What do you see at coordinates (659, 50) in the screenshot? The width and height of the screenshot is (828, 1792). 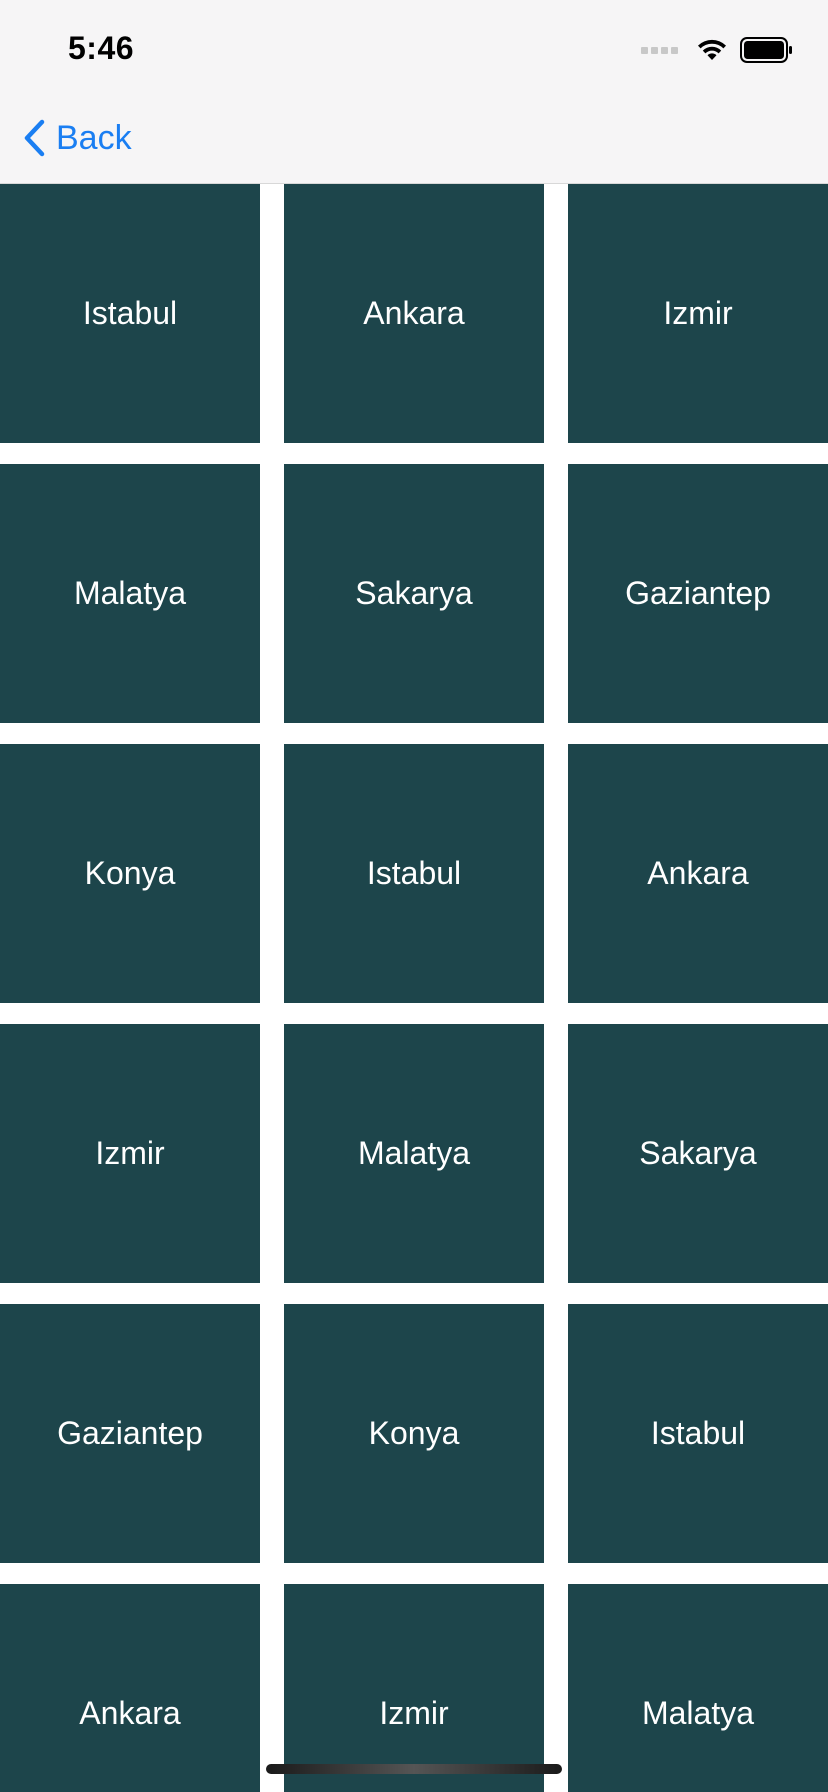 I see `signal-dots-icon` at bounding box center [659, 50].